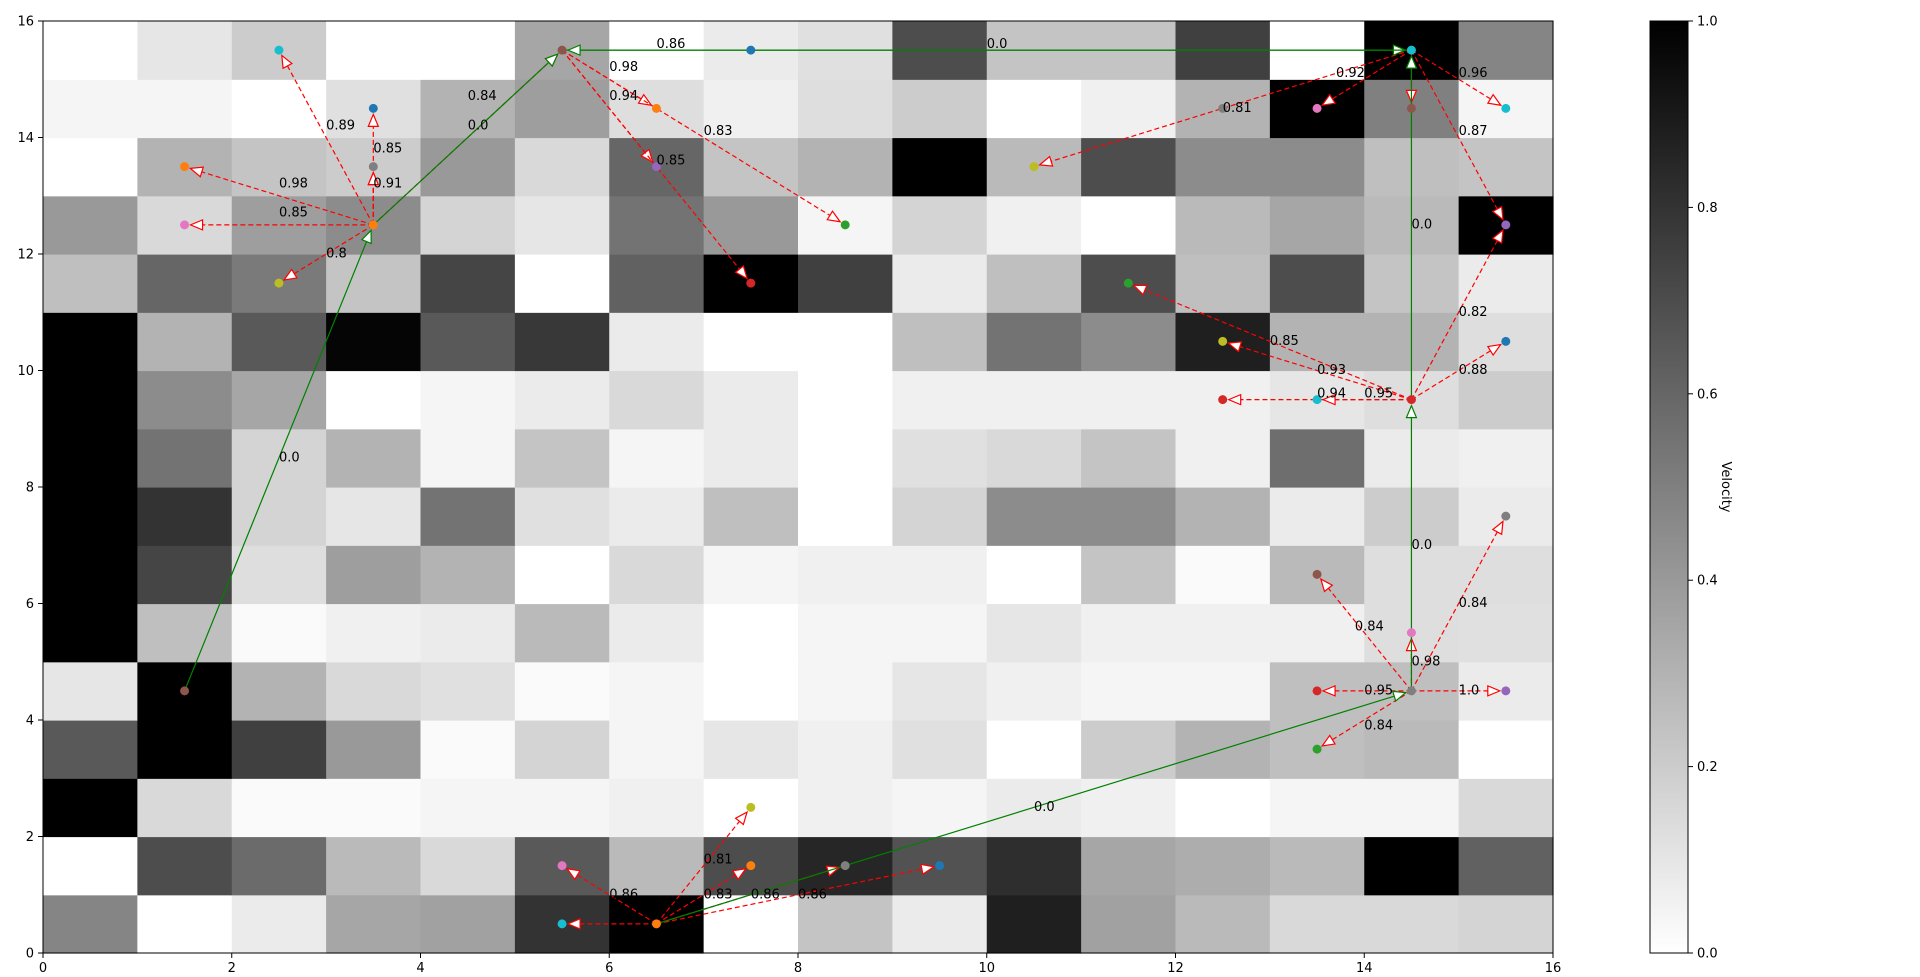 Image resolution: width=1920 pixels, height=977 pixels. Describe the element at coordinates (1725, 487) in the screenshot. I see `colorbar-label: Velocity` at that location.